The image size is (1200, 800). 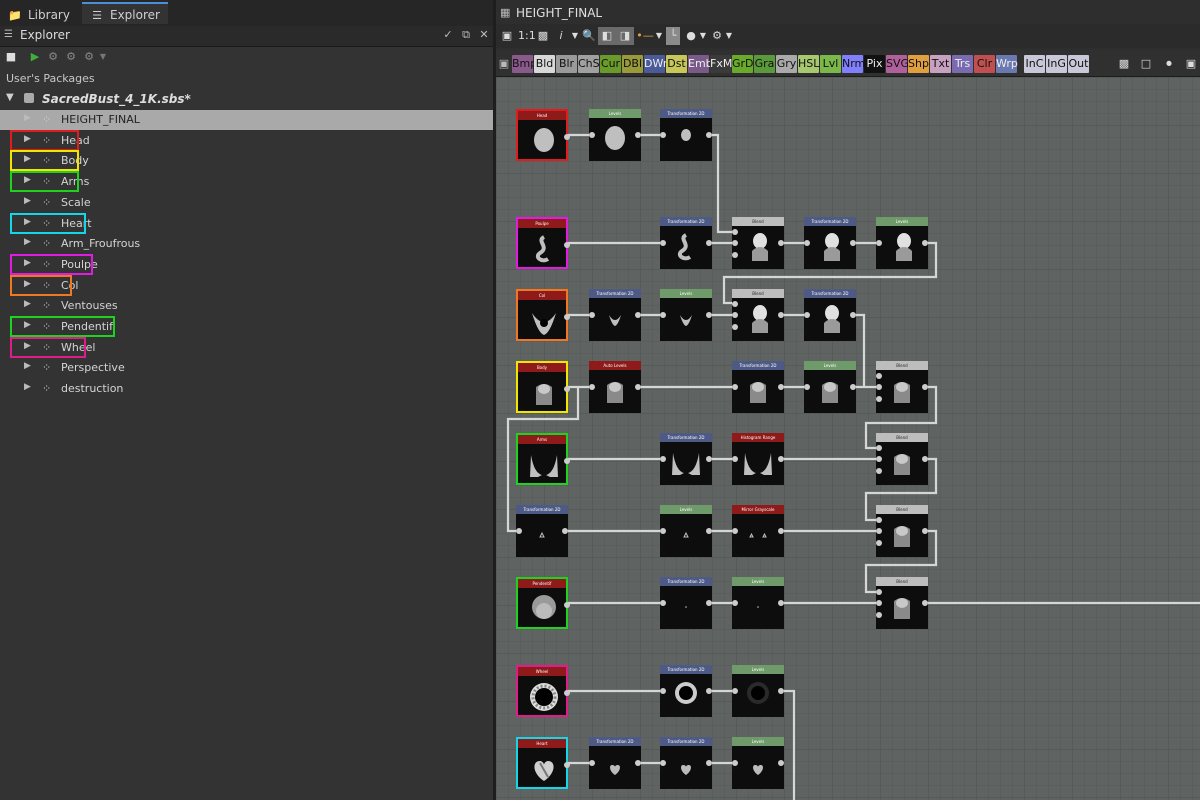 What do you see at coordinates (645, 43) in the screenshot?
I see `connection-style-icon: •—•` at bounding box center [645, 43].